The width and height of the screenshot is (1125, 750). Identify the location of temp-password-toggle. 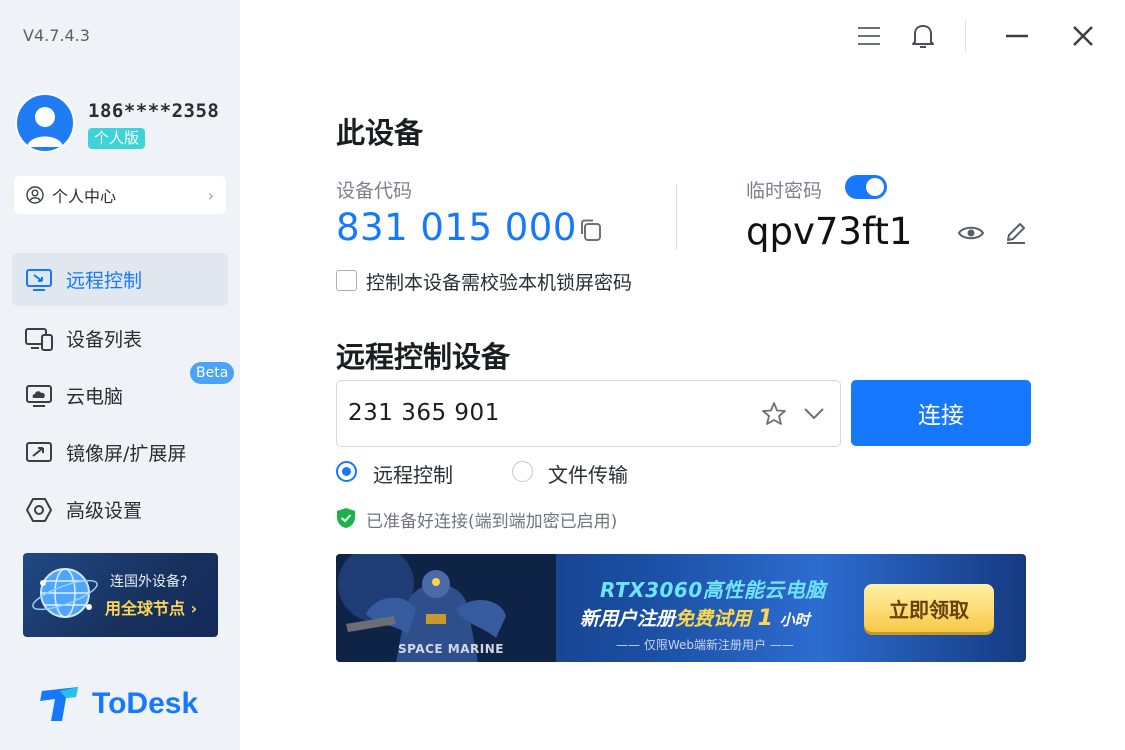
(866, 187).